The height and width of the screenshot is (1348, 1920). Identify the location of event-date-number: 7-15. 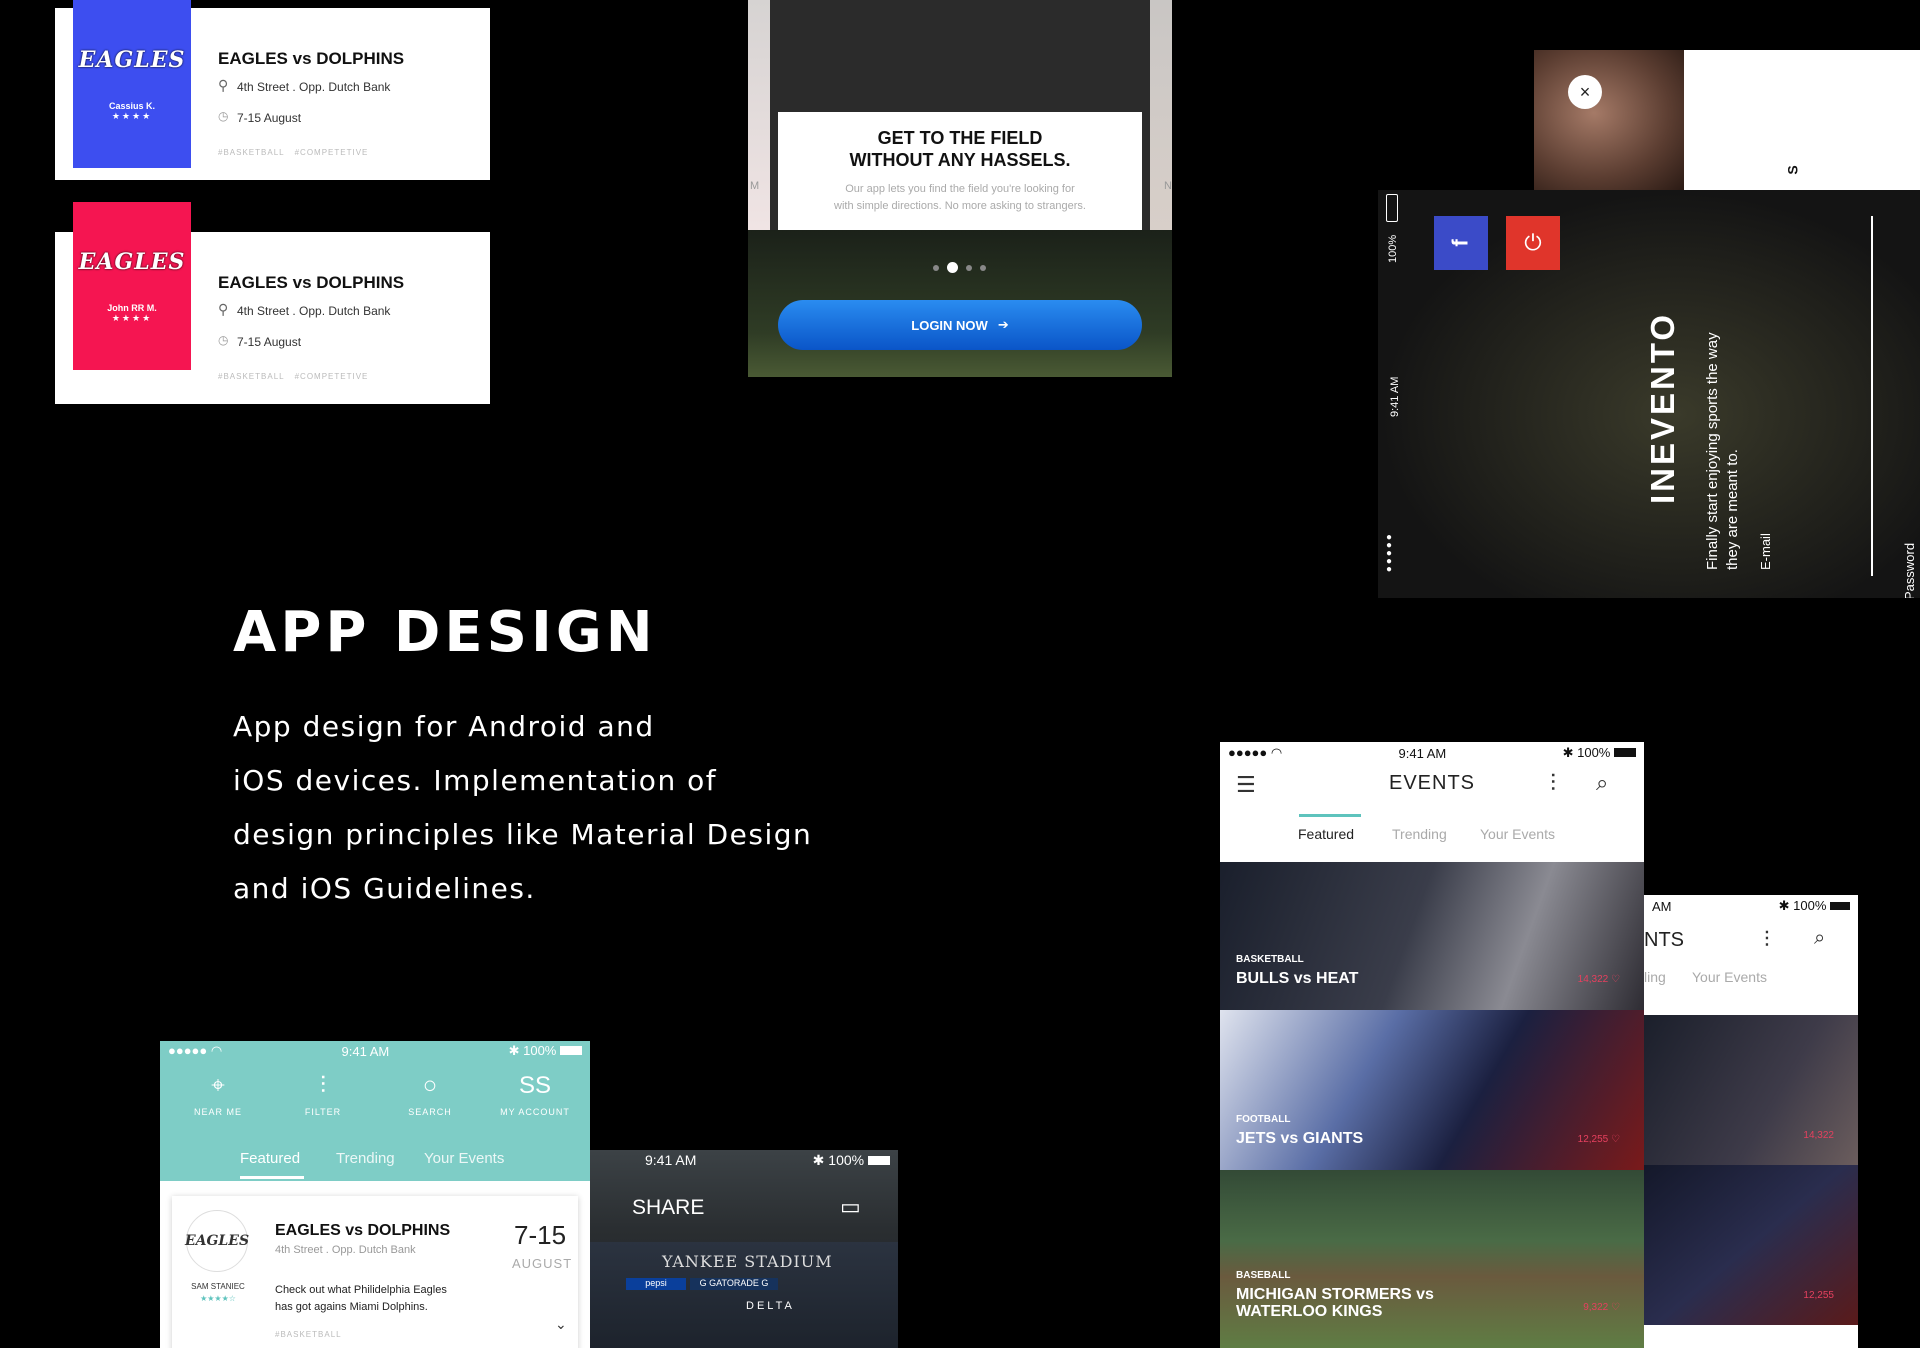
(540, 1235).